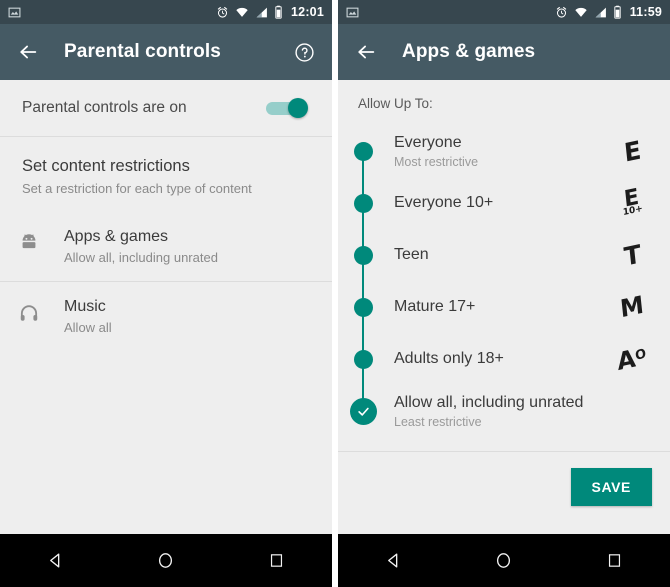 Image resolution: width=670 pixels, height=587 pixels. Describe the element at coordinates (287, 108) in the screenshot. I see `parental-controls-switch` at that location.